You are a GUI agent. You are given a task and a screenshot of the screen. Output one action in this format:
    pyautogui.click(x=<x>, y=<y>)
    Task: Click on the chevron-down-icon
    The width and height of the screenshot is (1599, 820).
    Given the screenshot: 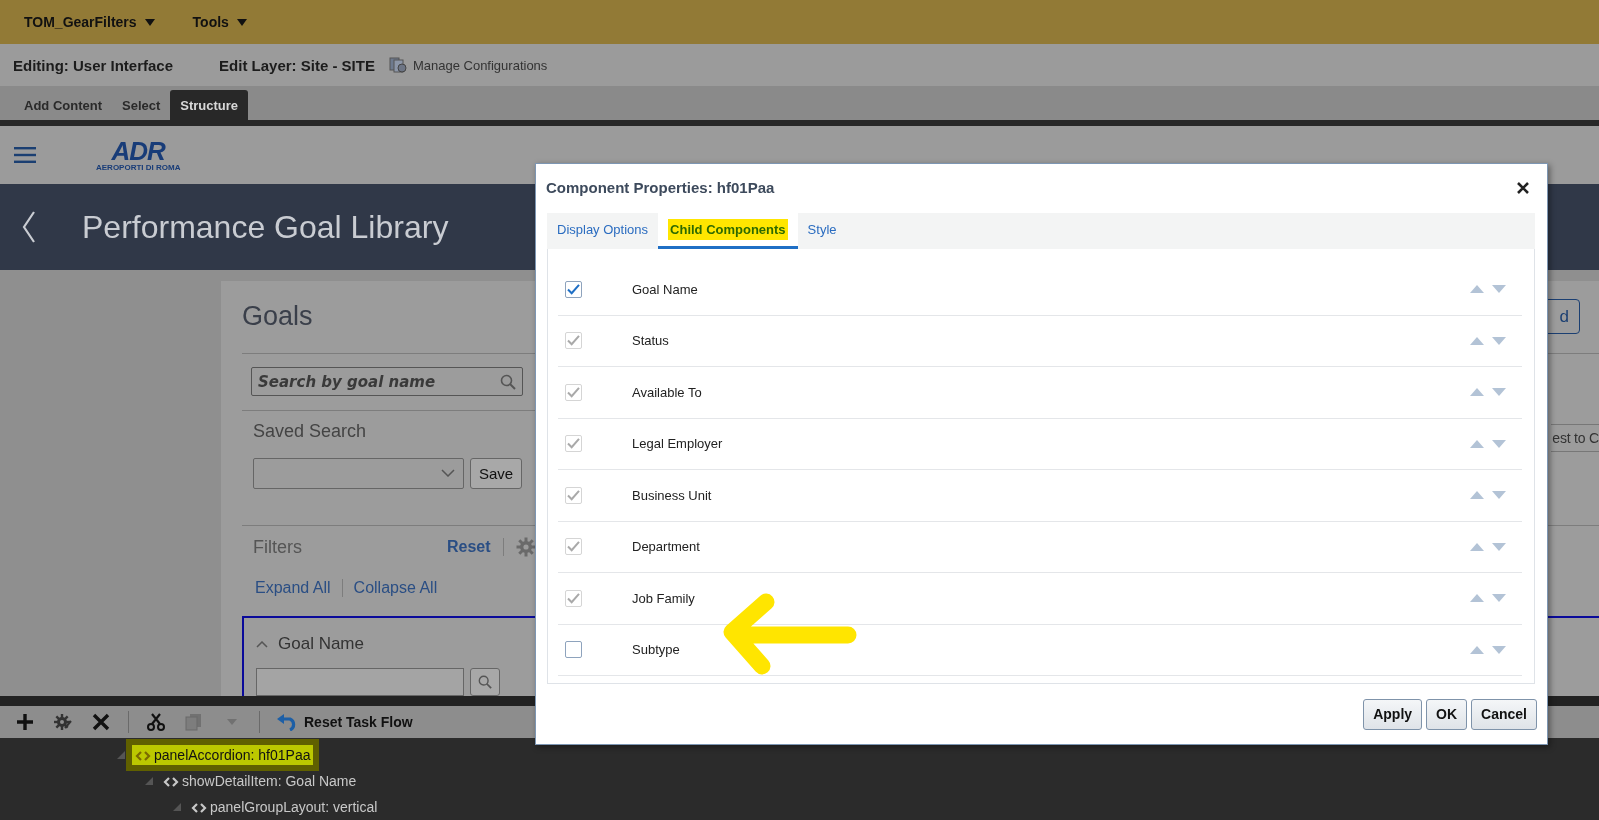 What is the action you would take?
    pyautogui.click(x=448, y=473)
    